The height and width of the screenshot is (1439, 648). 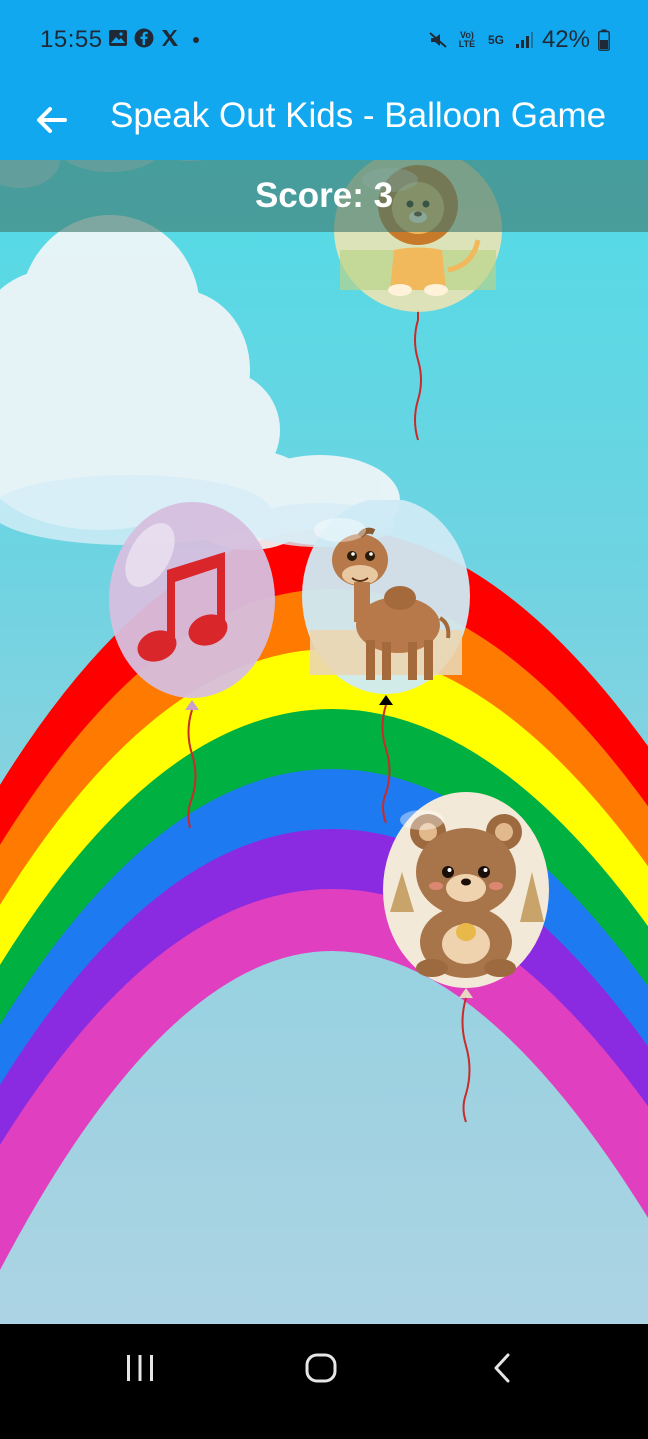 What do you see at coordinates (71, 39) in the screenshot?
I see `status-time: 15:55` at bounding box center [71, 39].